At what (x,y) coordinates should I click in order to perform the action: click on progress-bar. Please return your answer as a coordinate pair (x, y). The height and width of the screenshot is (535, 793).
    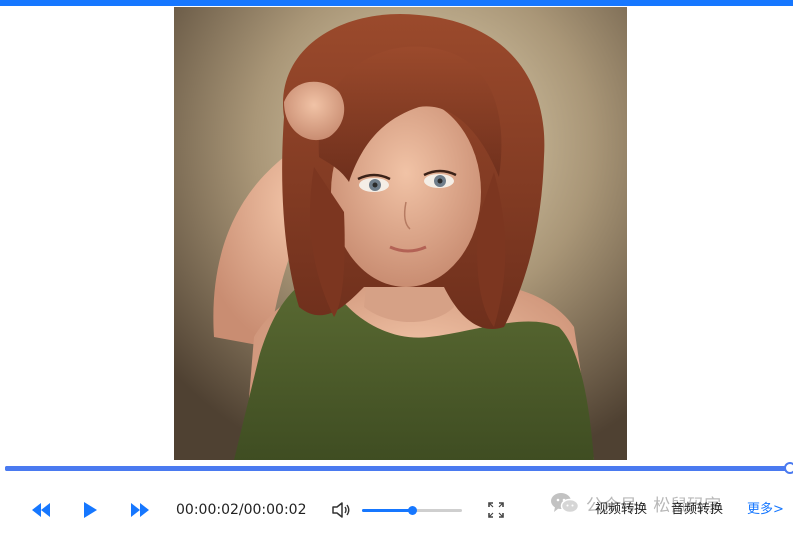
    Looking at the image, I should click on (399, 468).